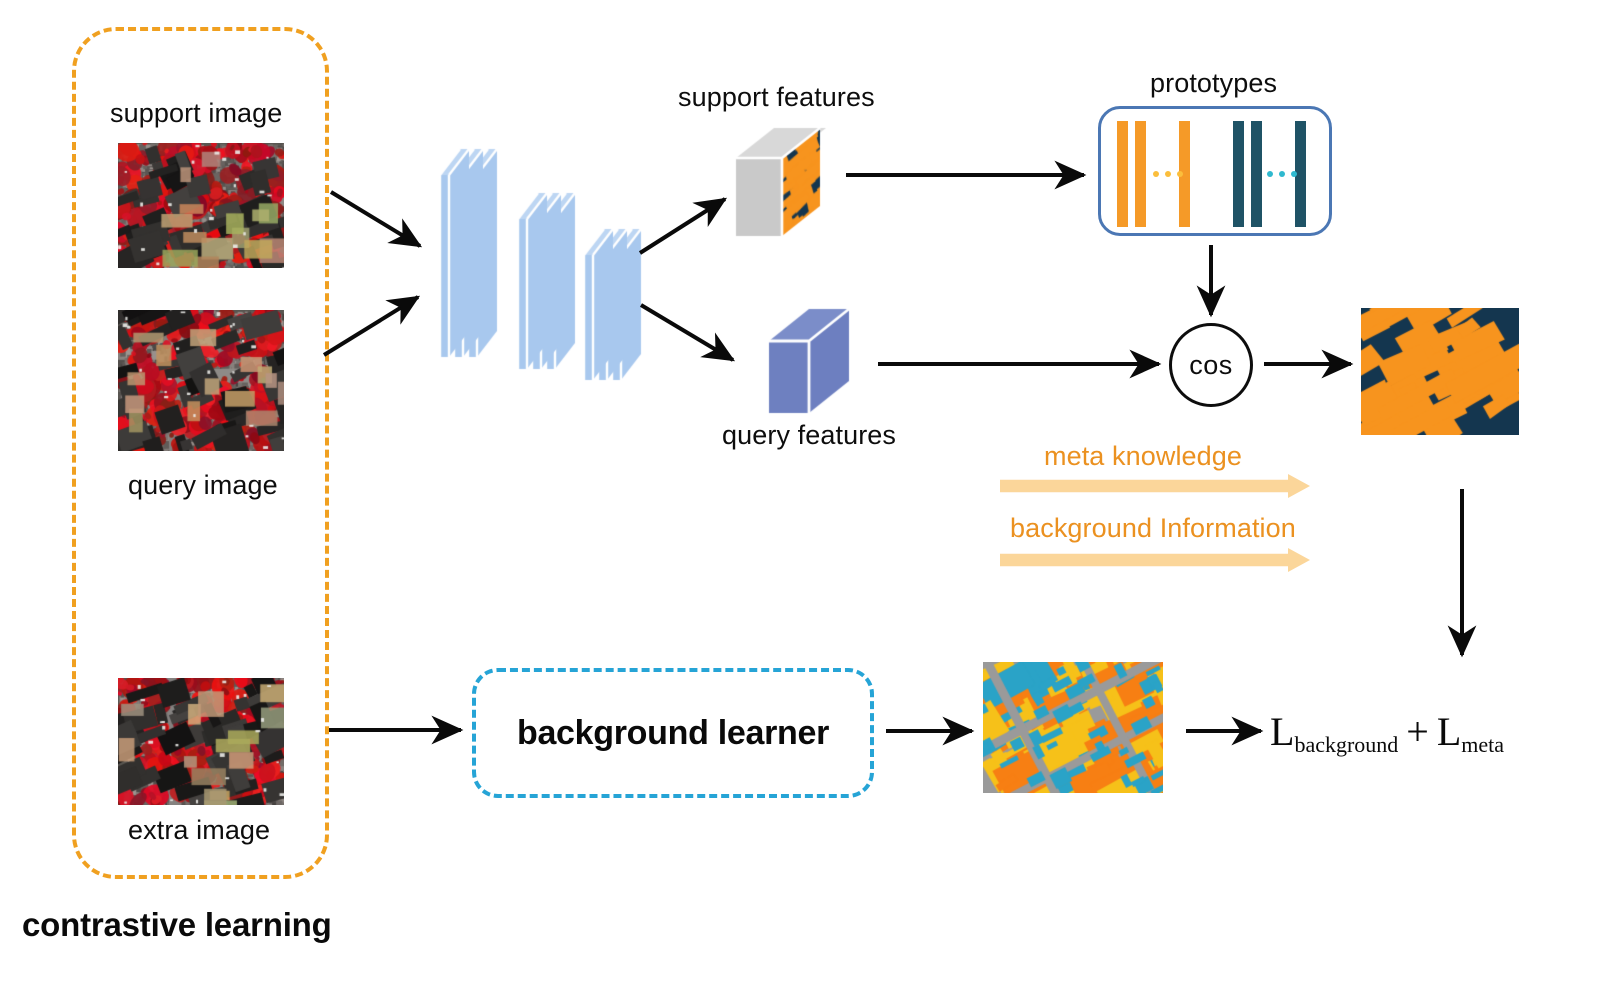 The height and width of the screenshot is (998, 1621). I want to click on query-features-cube, so click(817, 361).